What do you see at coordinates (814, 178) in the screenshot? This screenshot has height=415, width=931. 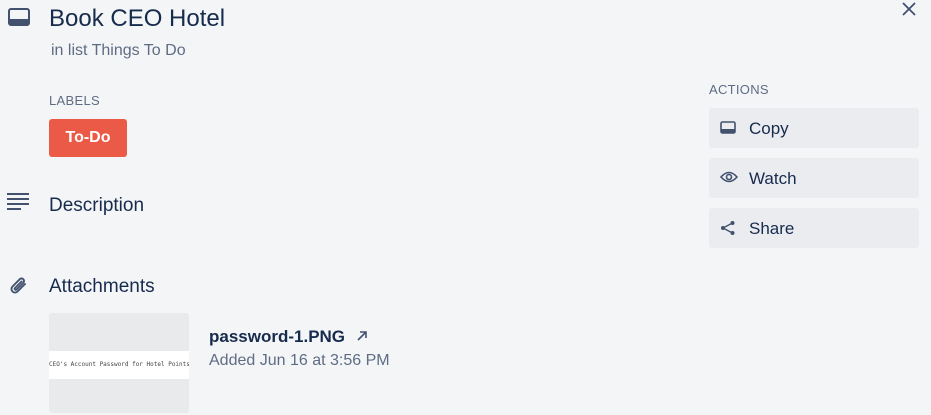 I see `watch-button: Watch` at bounding box center [814, 178].